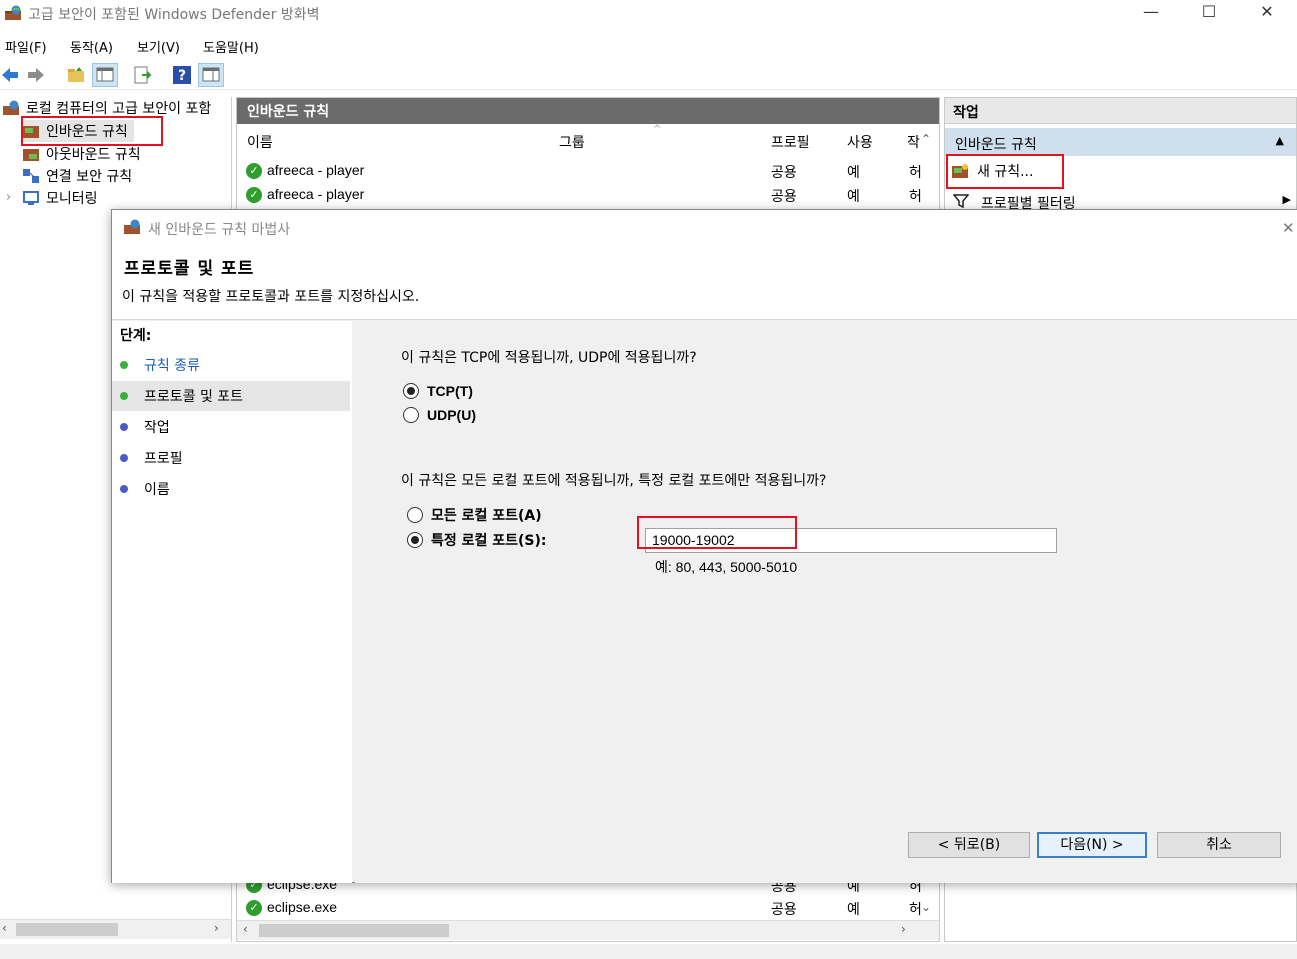 Image resolution: width=1297 pixels, height=959 pixels. What do you see at coordinates (31, 176) in the screenshot?
I see `connection-security-icon` at bounding box center [31, 176].